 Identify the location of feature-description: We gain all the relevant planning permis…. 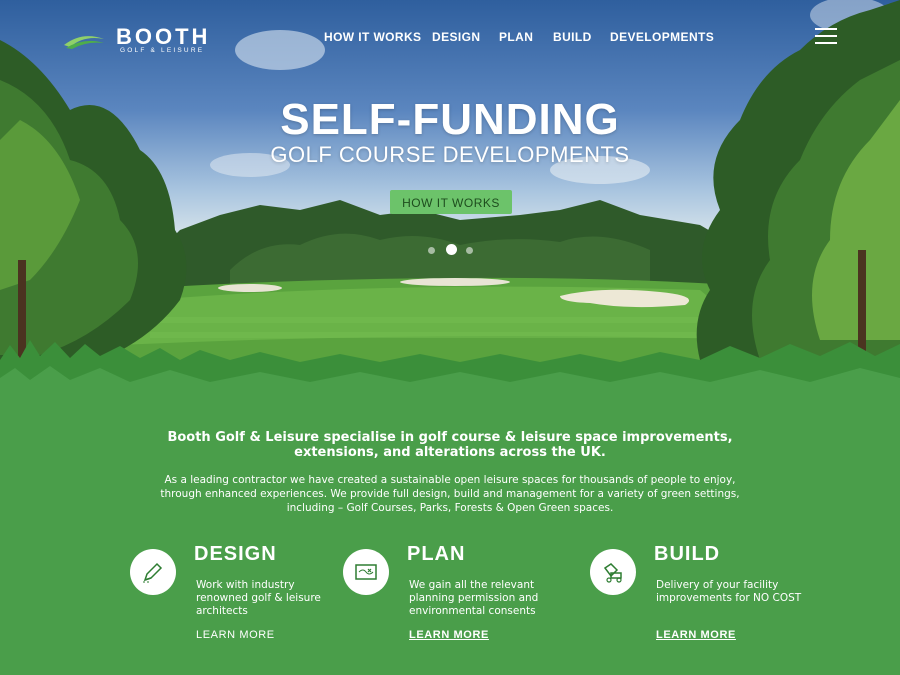
(474, 598).